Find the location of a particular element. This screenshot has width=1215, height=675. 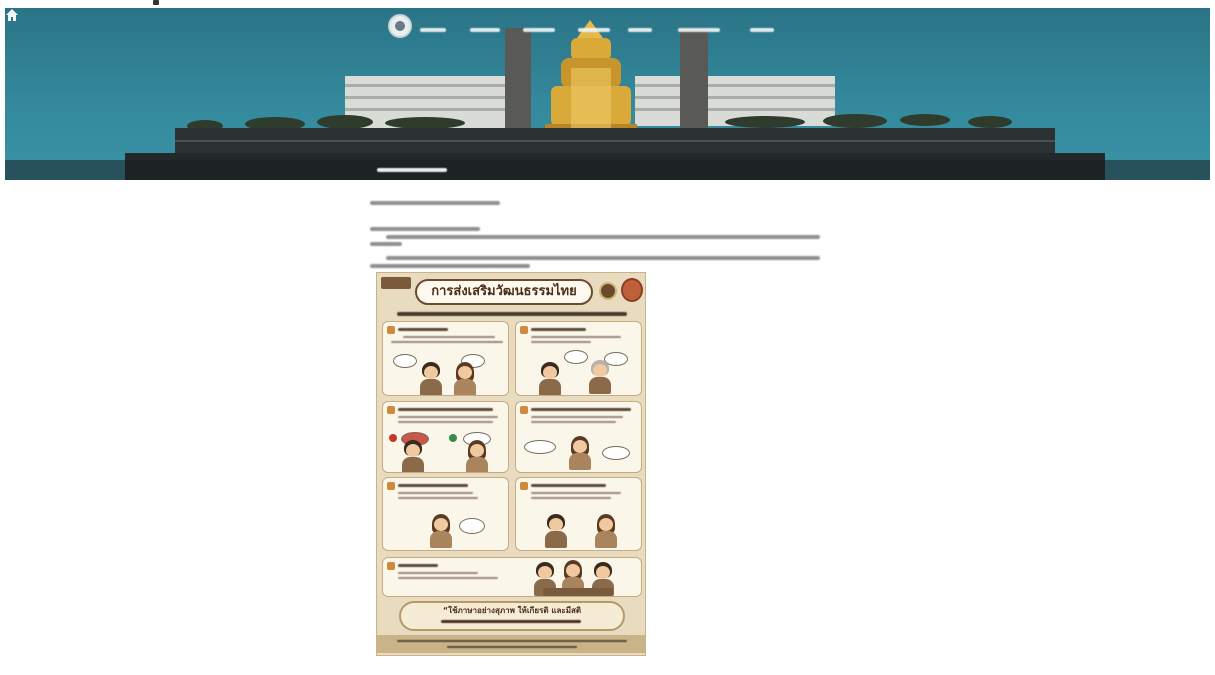

seal-logo-icon is located at coordinates (400, 26).